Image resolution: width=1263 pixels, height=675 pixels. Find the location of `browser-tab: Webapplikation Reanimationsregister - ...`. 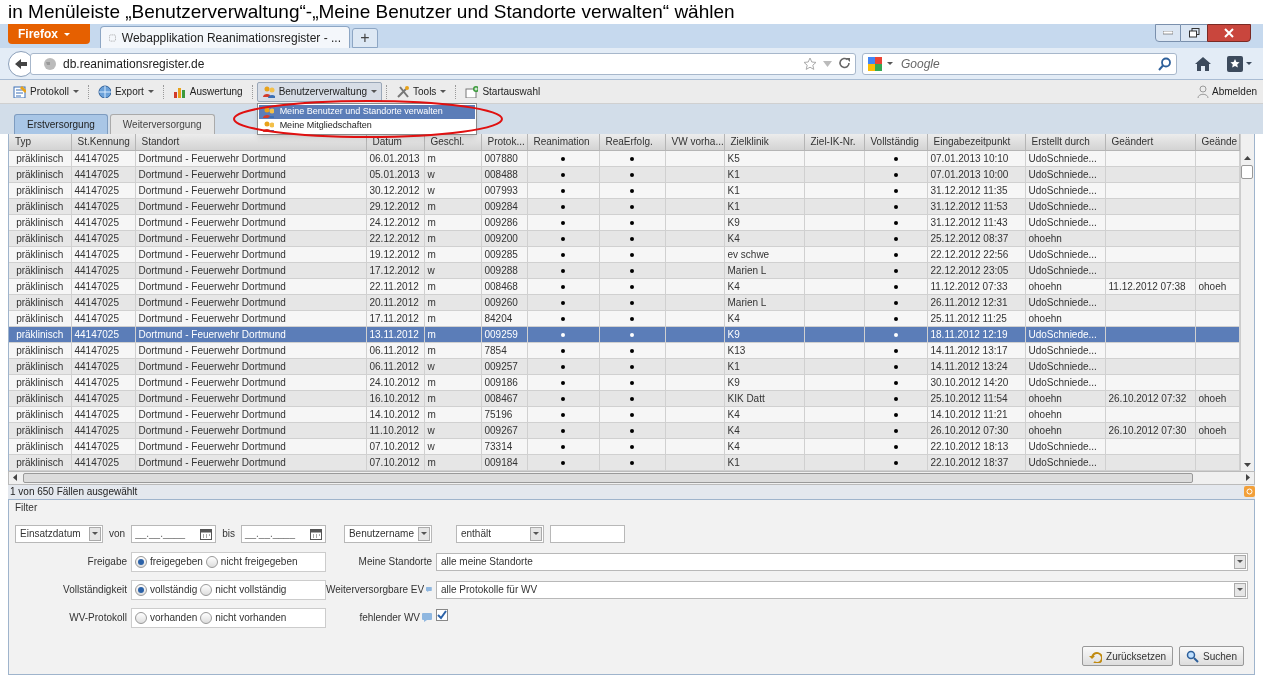

browser-tab: Webapplikation Reanimationsregister - ... is located at coordinates (225, 37).